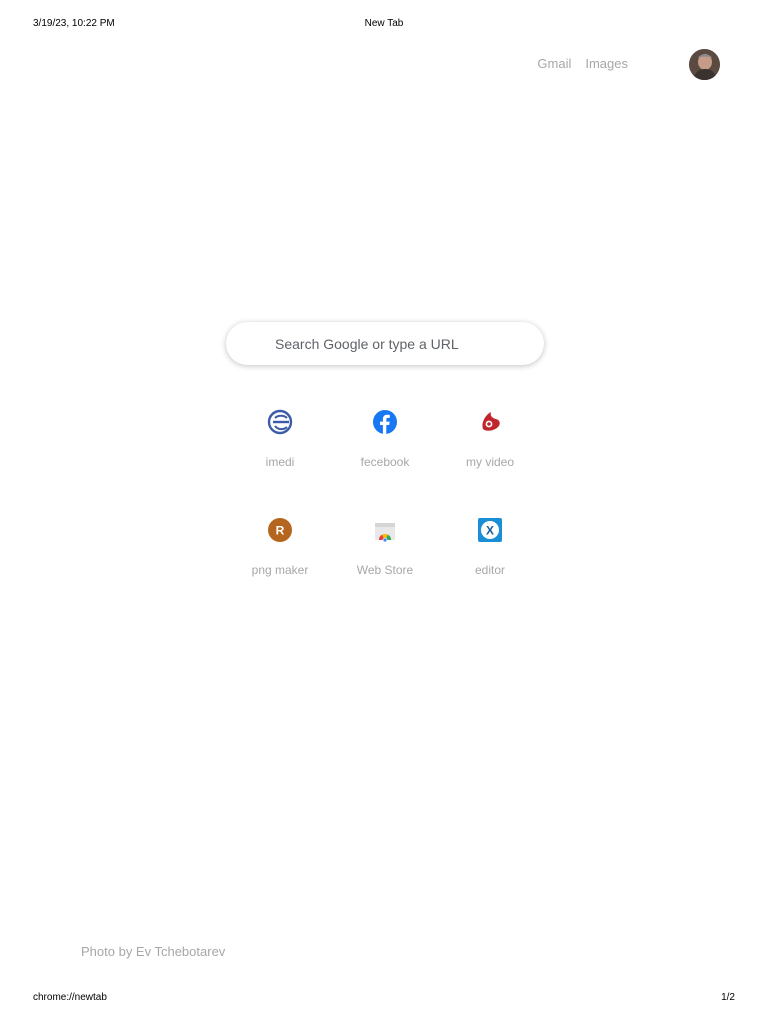  I want to click on search-input, so click(385, 343).